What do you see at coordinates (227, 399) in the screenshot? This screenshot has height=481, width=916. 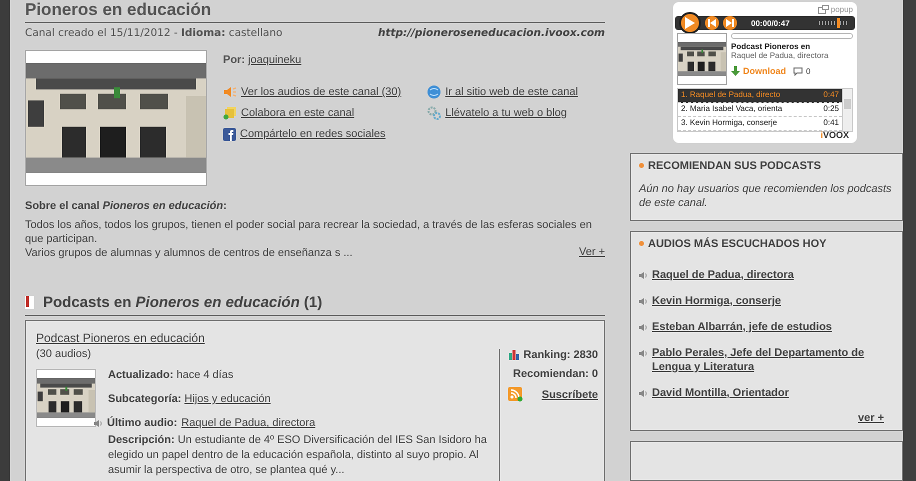 I see `subcategory-link: Hijos y educación` at bounding box center [227, 399].